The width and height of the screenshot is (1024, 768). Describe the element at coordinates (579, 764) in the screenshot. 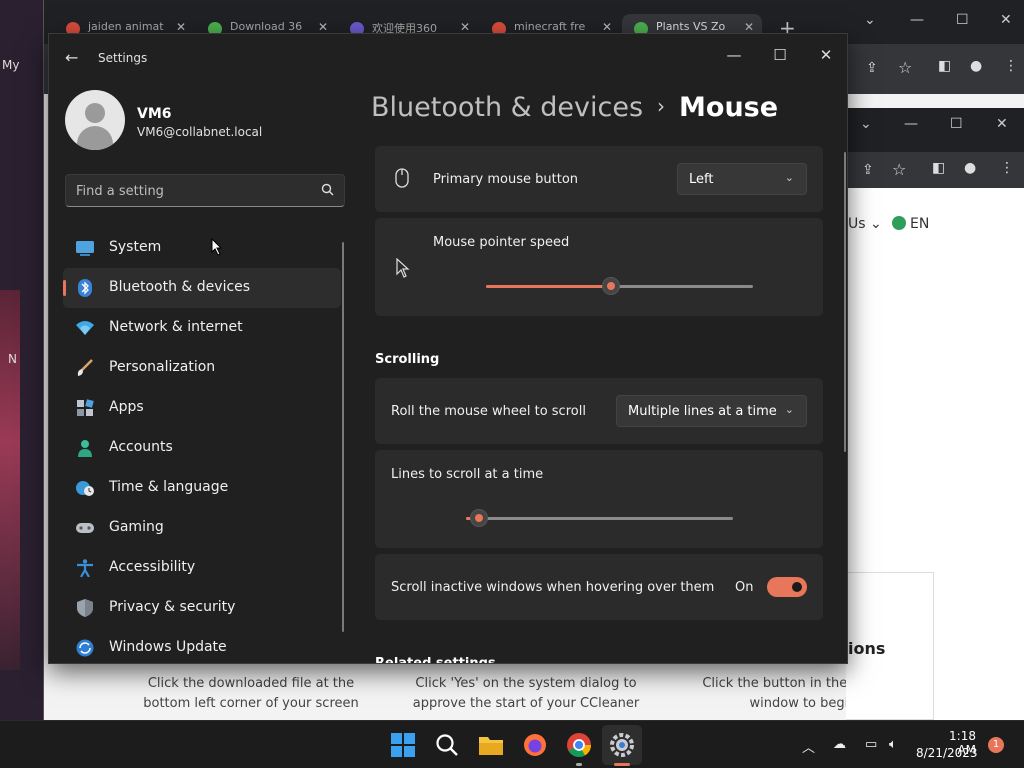

I see `running-indicator` at that location.